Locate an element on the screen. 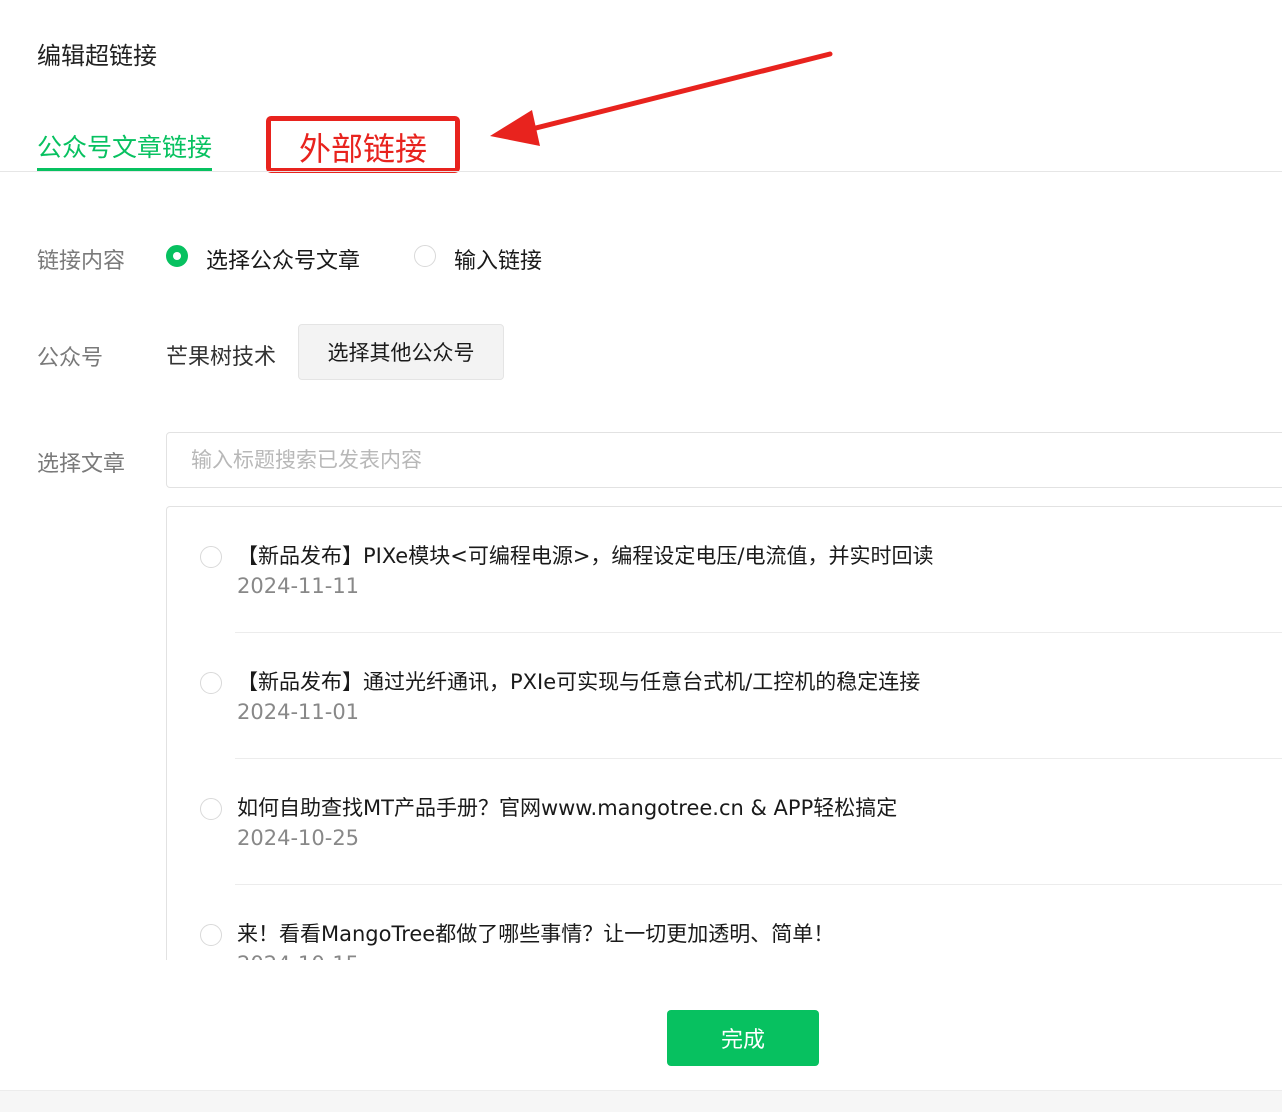  choose-other-account-button: 选择其他公众号 is located at coordinates (401, 352).